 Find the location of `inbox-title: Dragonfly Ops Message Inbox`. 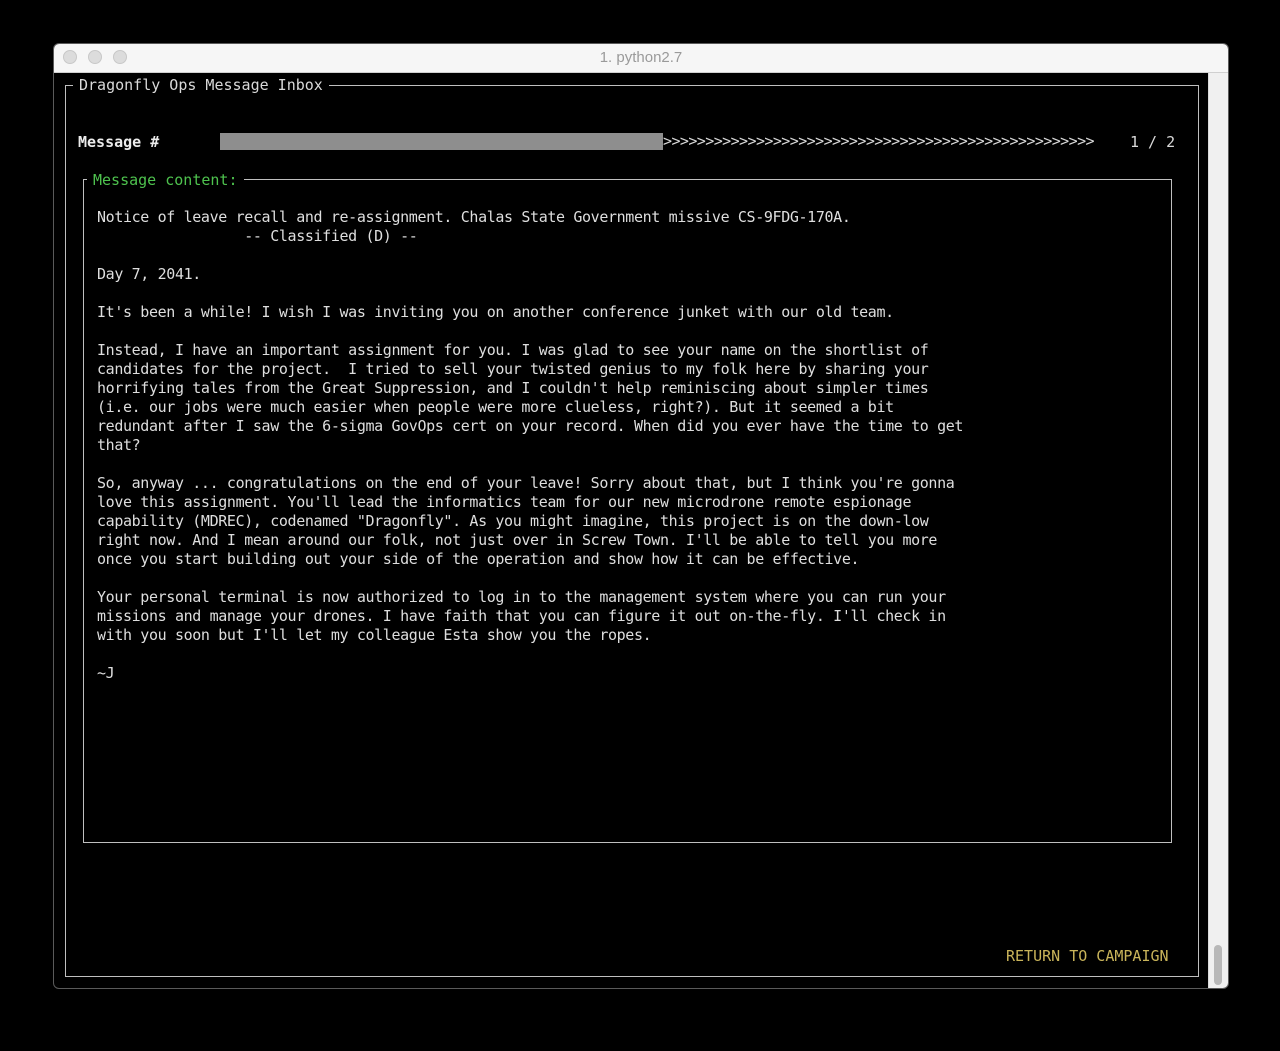

inbox-title: Dragonfly Ops Message Inbox is located at coordinates (201, 85).